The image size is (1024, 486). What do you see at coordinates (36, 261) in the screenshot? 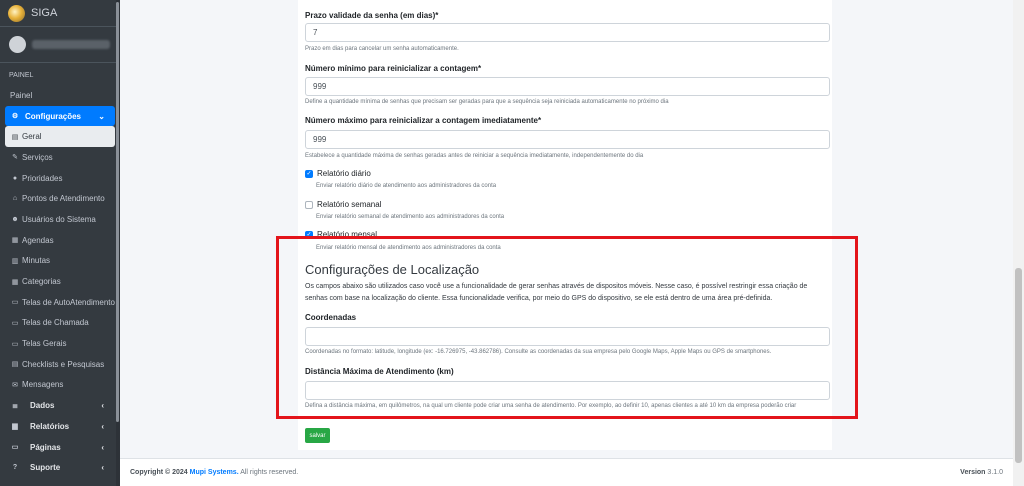
I see `sidebar-item-label: Minutas` at bounding box center [36, 261].